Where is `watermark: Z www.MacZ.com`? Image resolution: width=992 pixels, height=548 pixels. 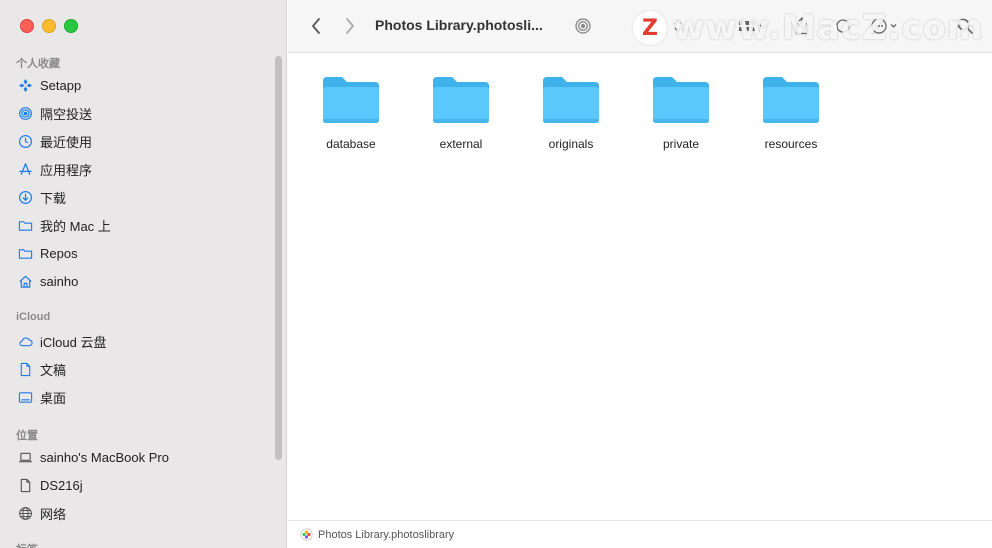
watermark: Z www.MacZ.com is located at coordinates (808, 28).